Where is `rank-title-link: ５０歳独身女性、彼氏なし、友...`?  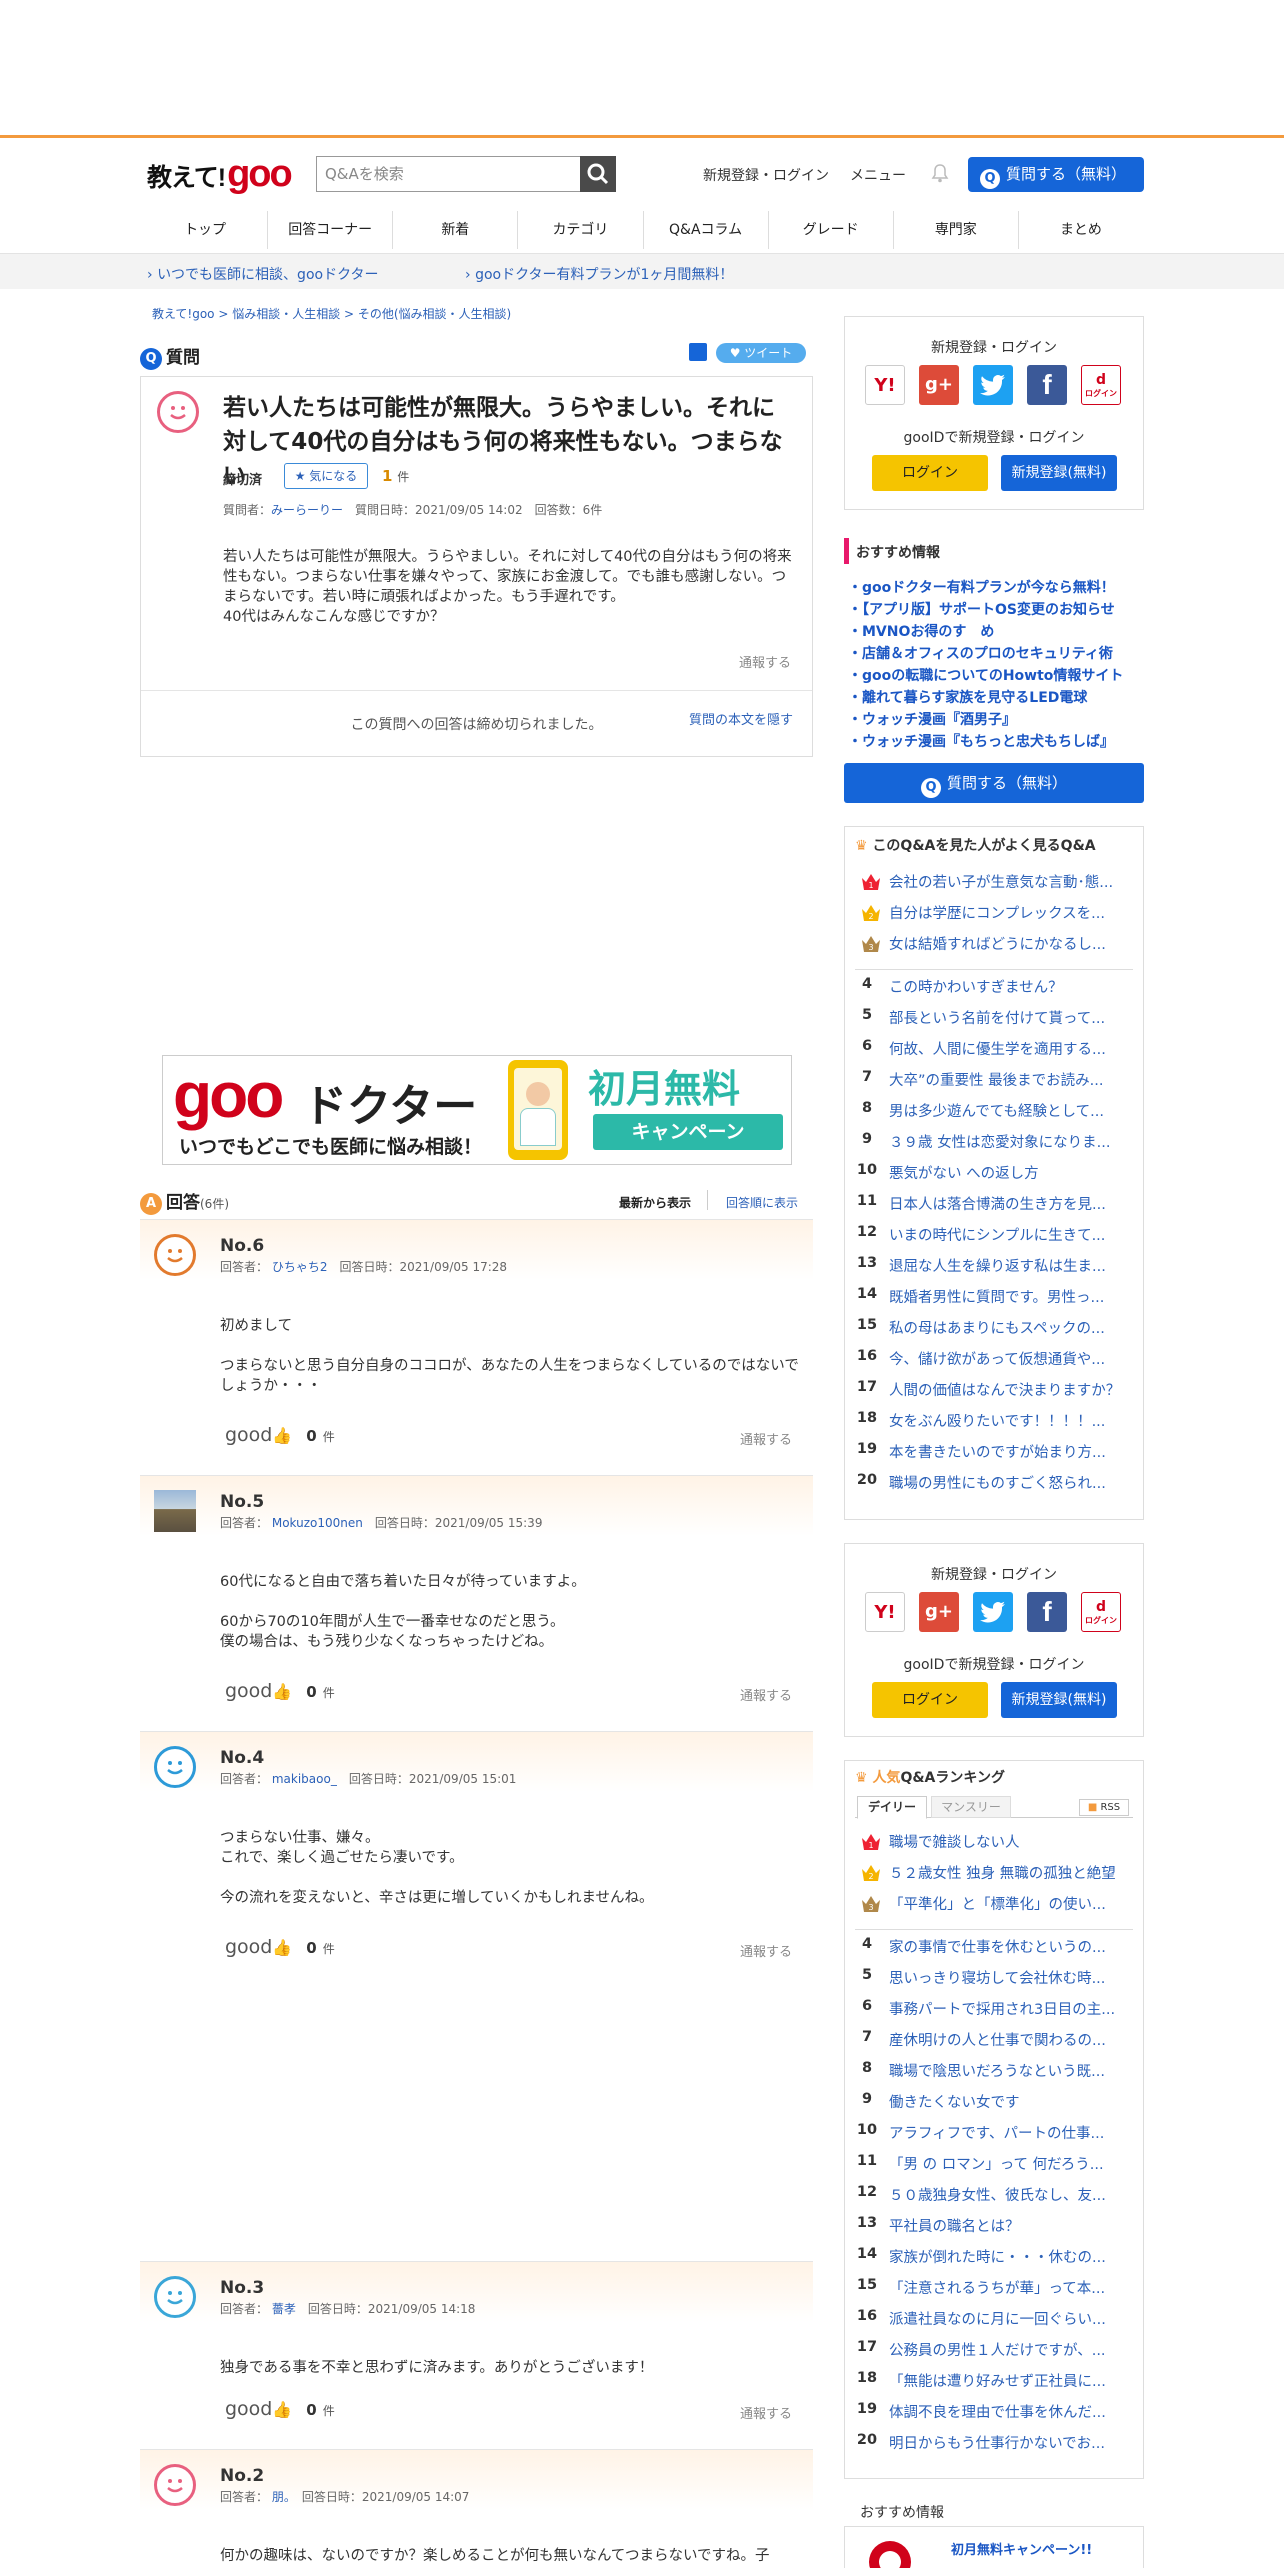
rank-title-link: ５０歳独身女性、彼氏なし、友... is located at coordinates (997, 2194).